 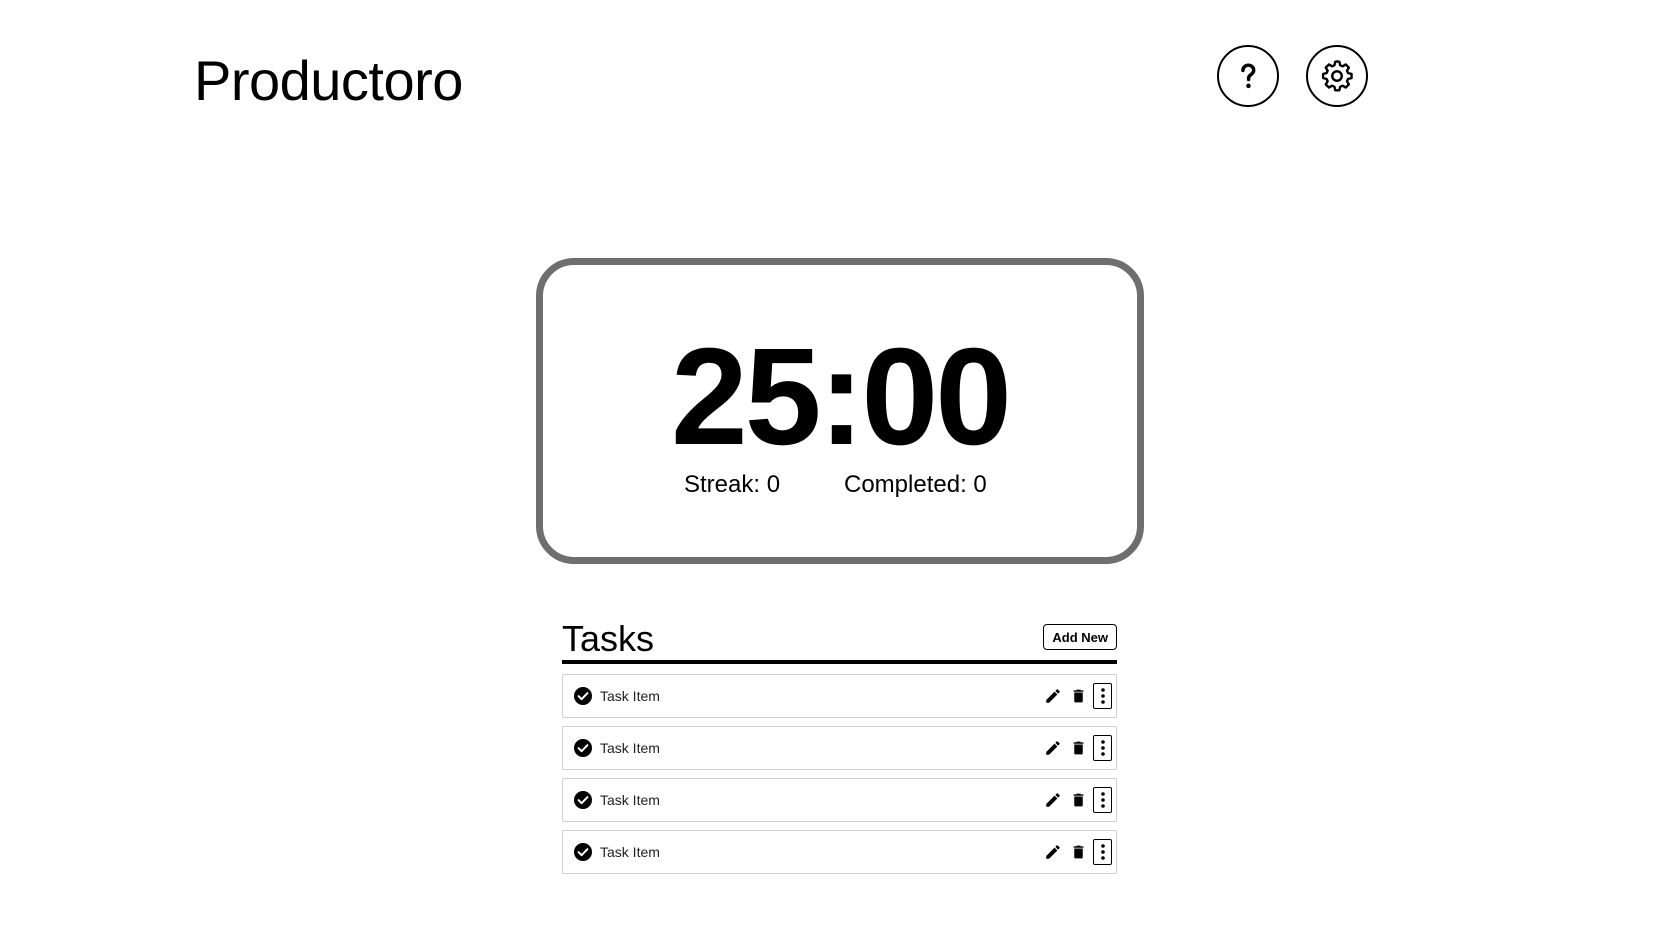 I want to click on timer-display: 25:00, so click(x=841, y=397).